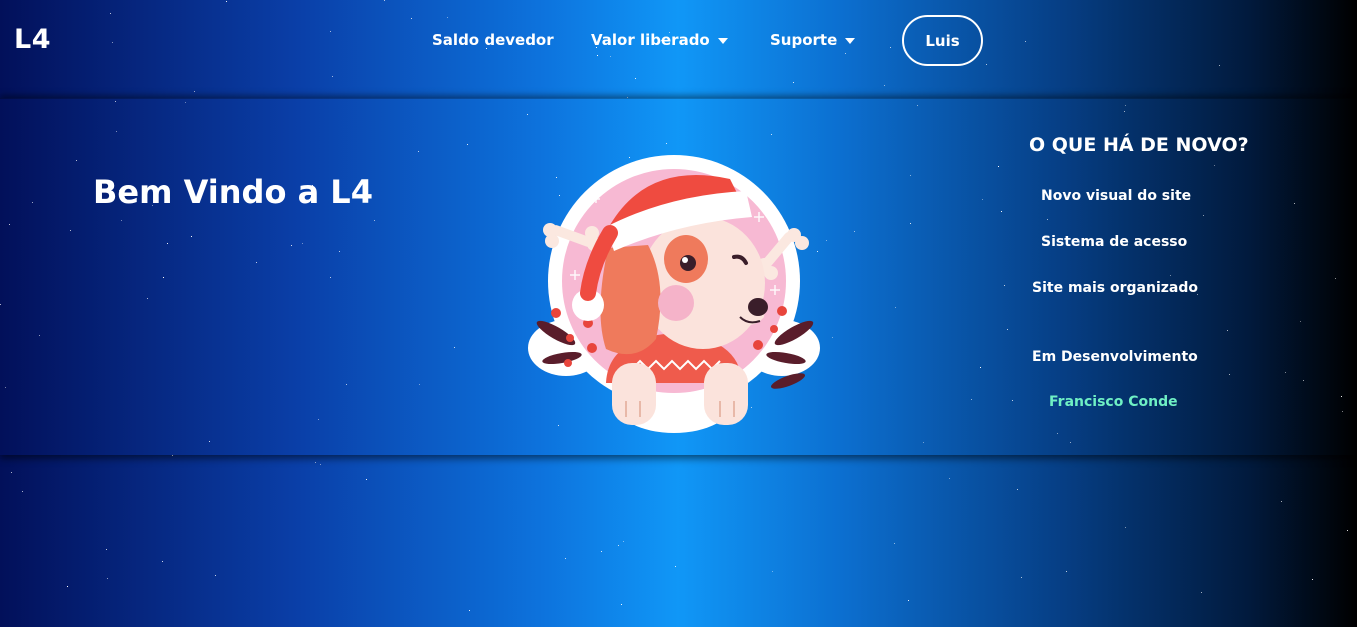 The width and height of the screenshot is (1357, 627). I want to click on nav-item-label: Valor liberado, so click(650, 40).